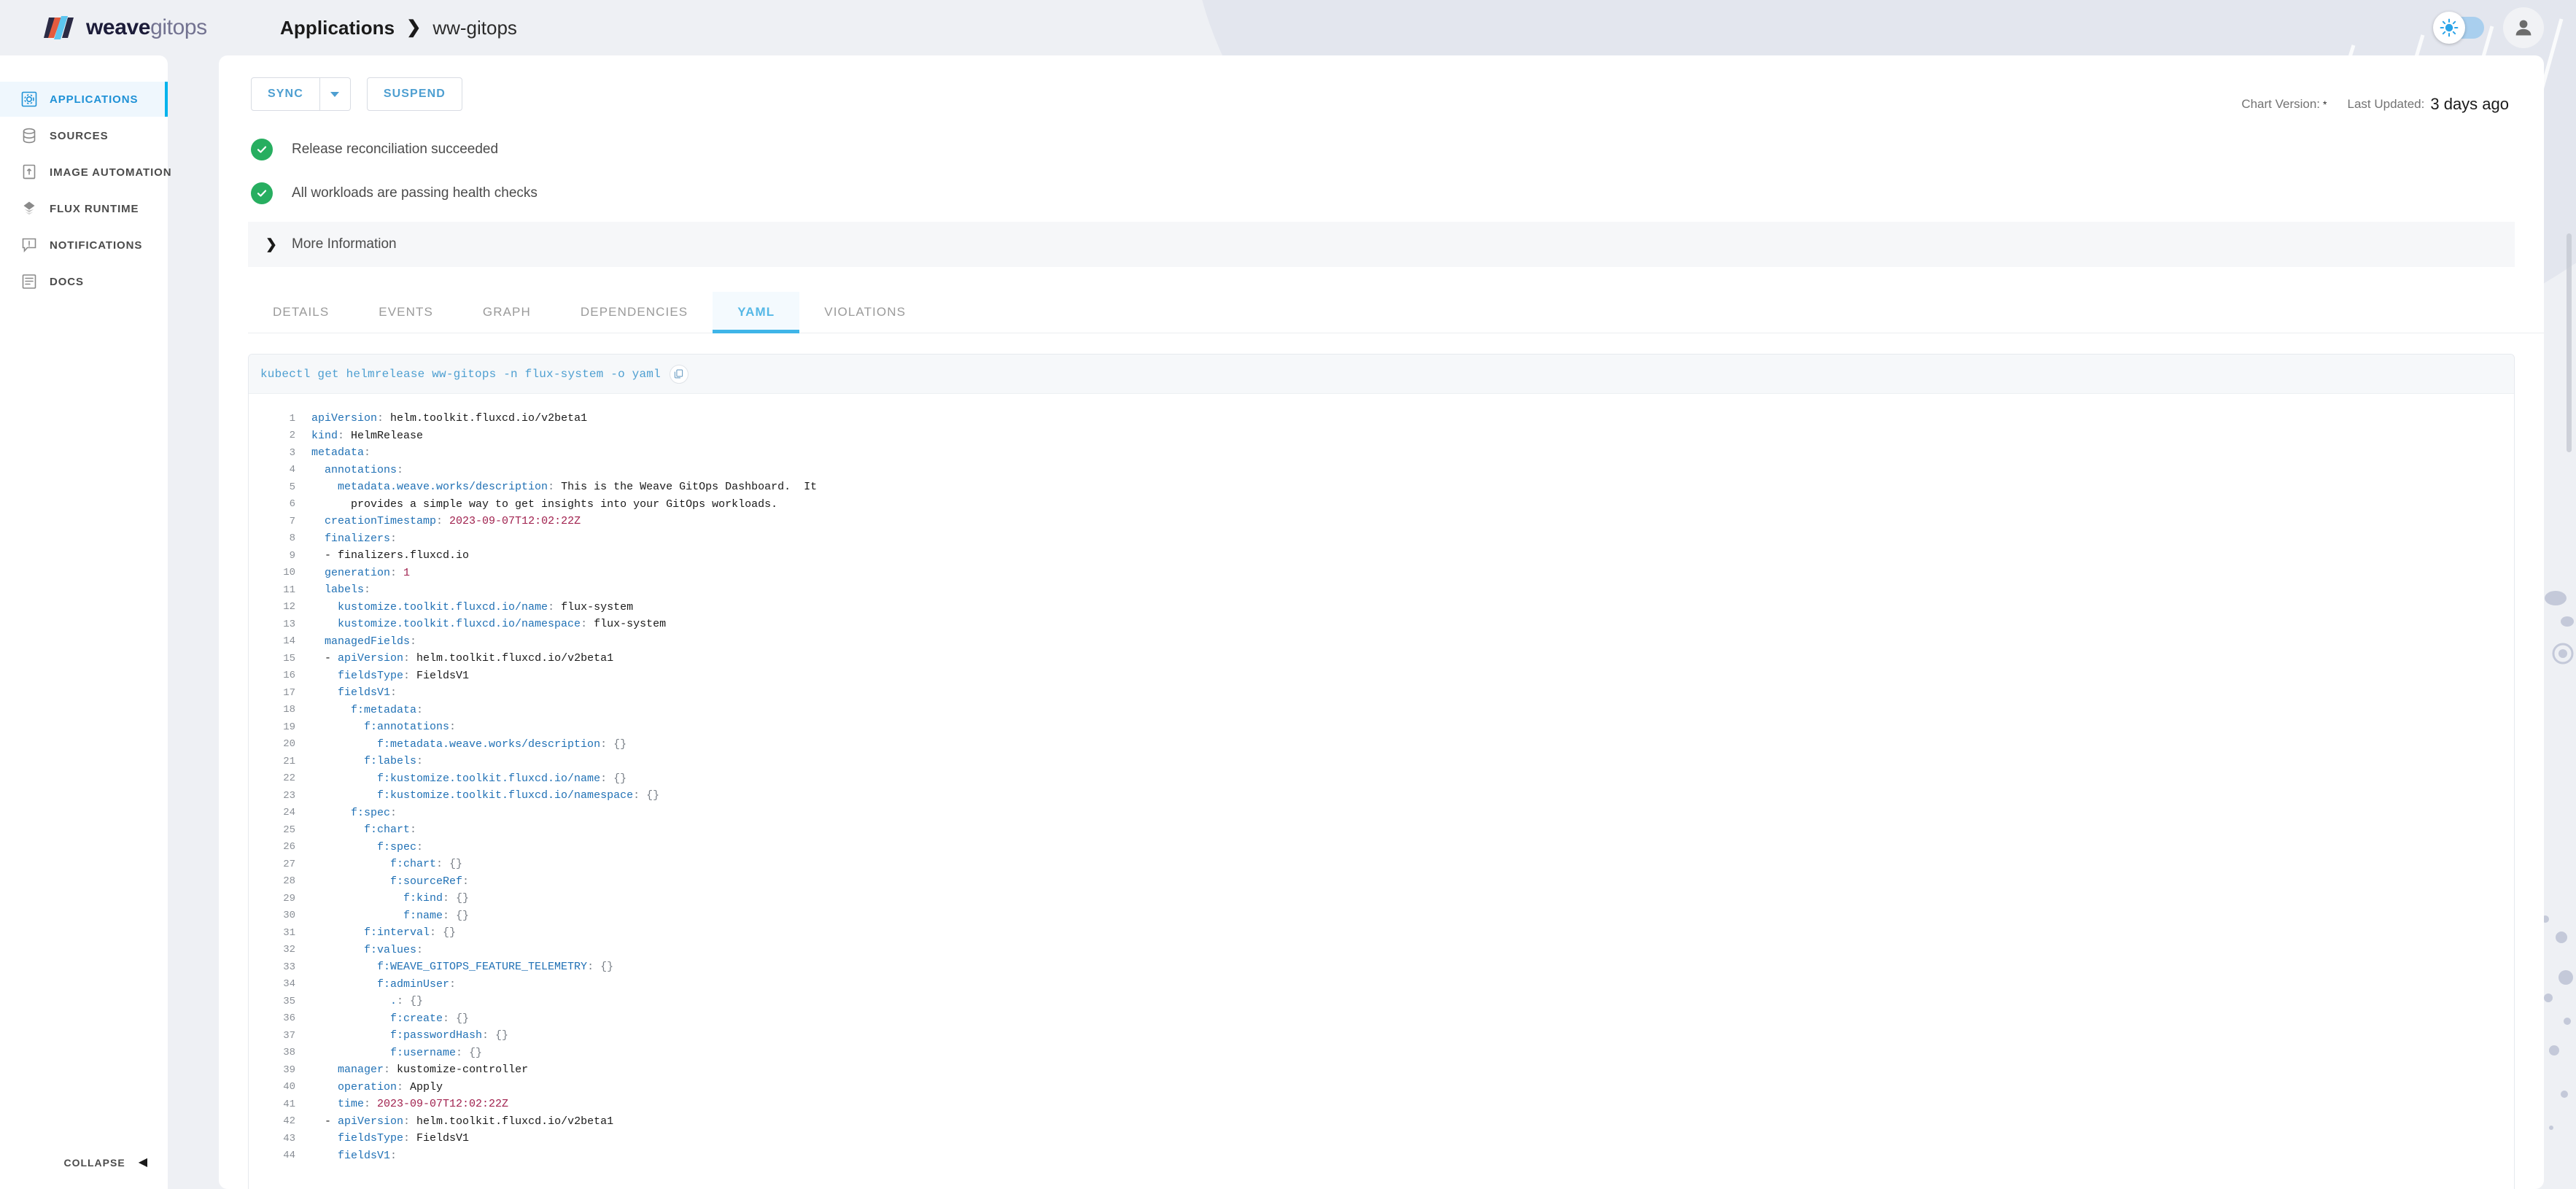 The image size is (2576, 1189). Describe the element at coordinates (301, 312) in the screenshot. I see `tab-details: DETAILS` at that location.